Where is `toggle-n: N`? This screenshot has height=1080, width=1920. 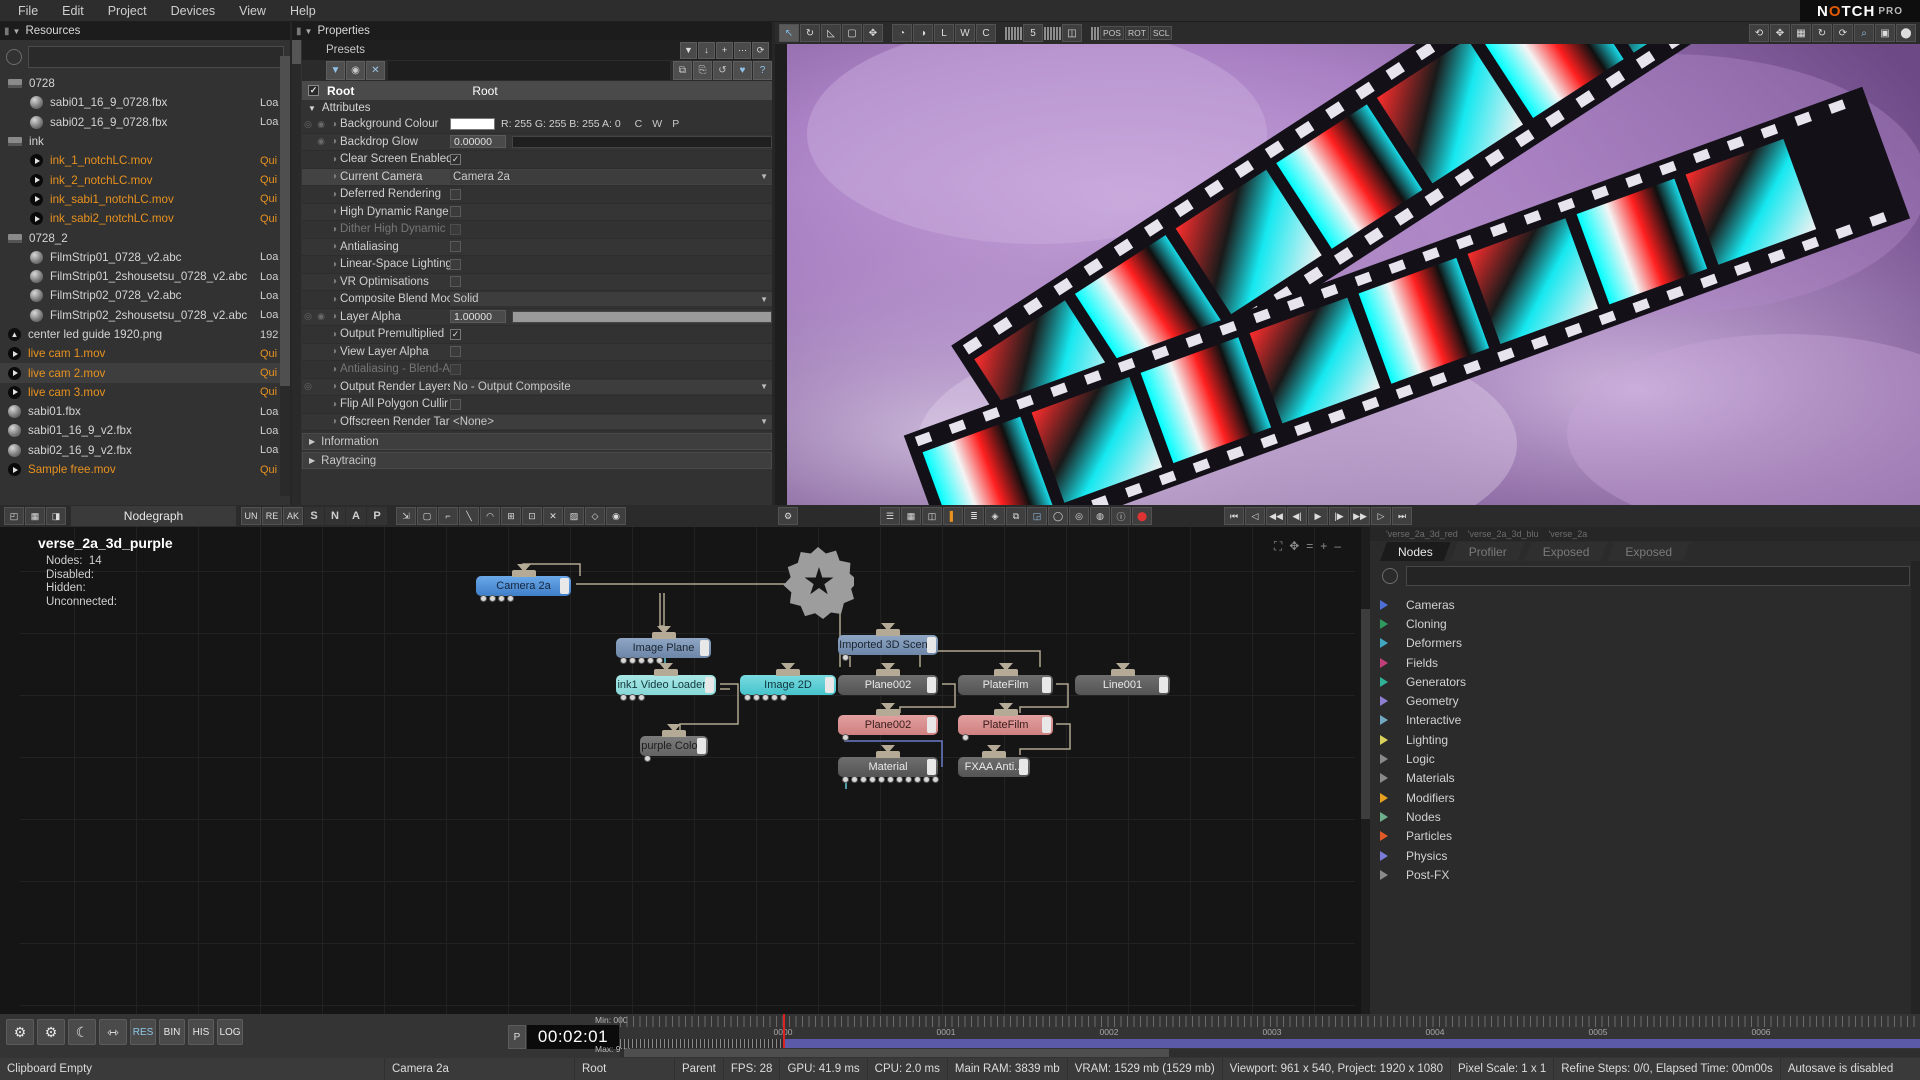 toggle-n: N is located at coordinates (335, 516).